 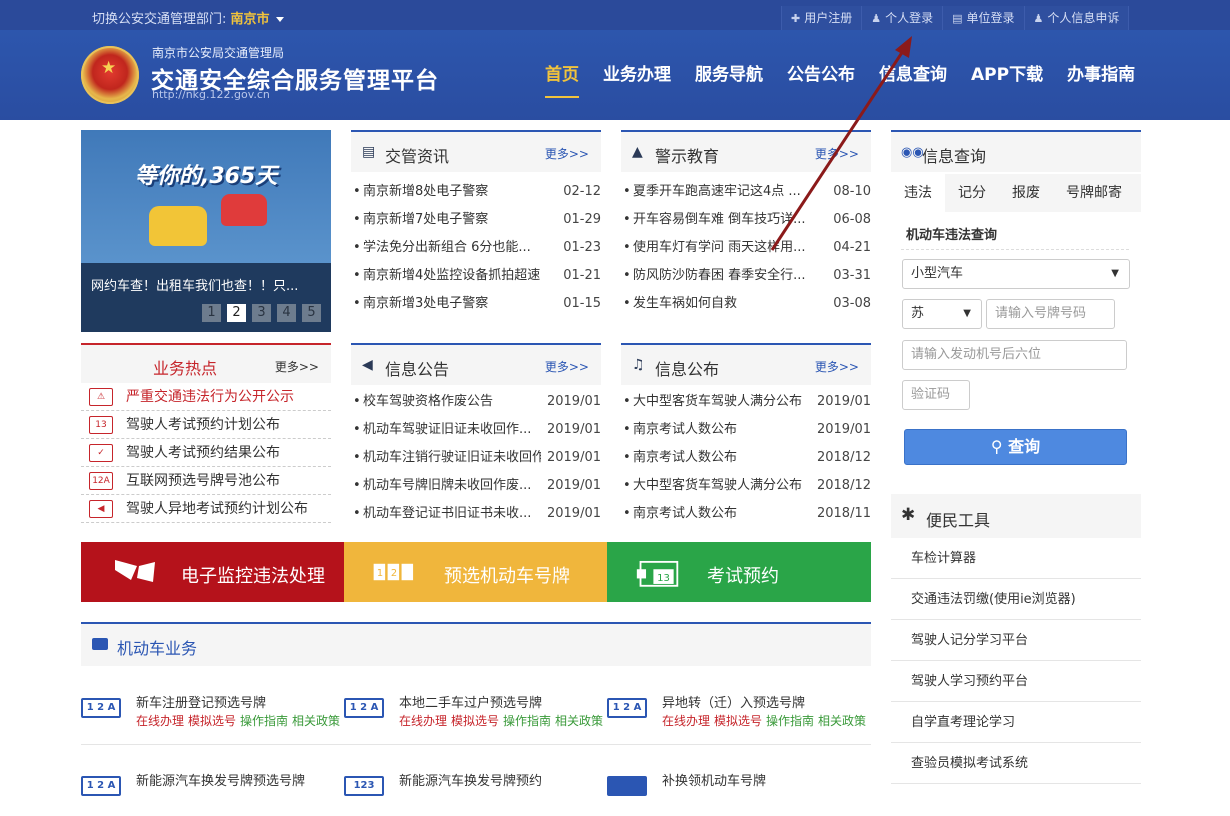 I want to click on item-name: 新能源汽车换发号牌预选号牌, so click(x=220, y=779).